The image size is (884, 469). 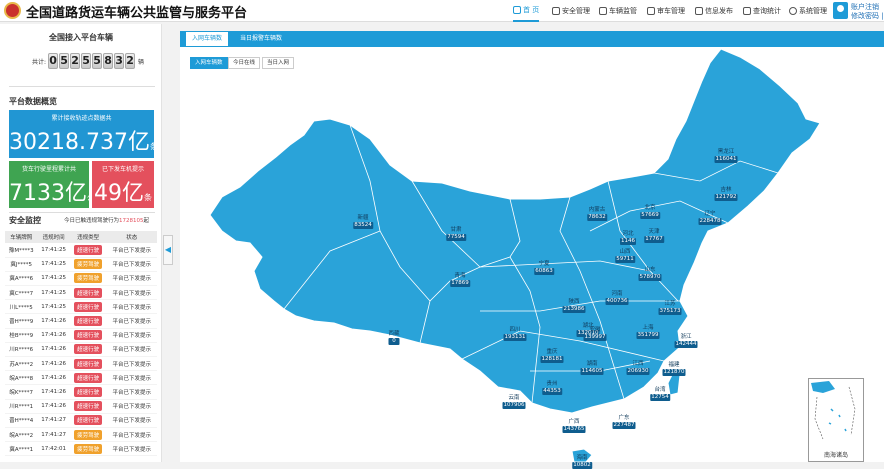 What do you see at coordinates (278, 63) in the screenshot?
I see `subtab-joined-today: 当日入网` at bounding box center [278, 63].